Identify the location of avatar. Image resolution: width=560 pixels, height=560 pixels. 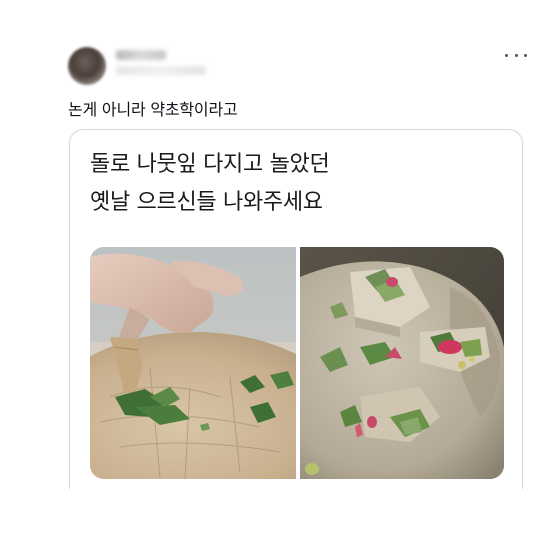
(87, 66).